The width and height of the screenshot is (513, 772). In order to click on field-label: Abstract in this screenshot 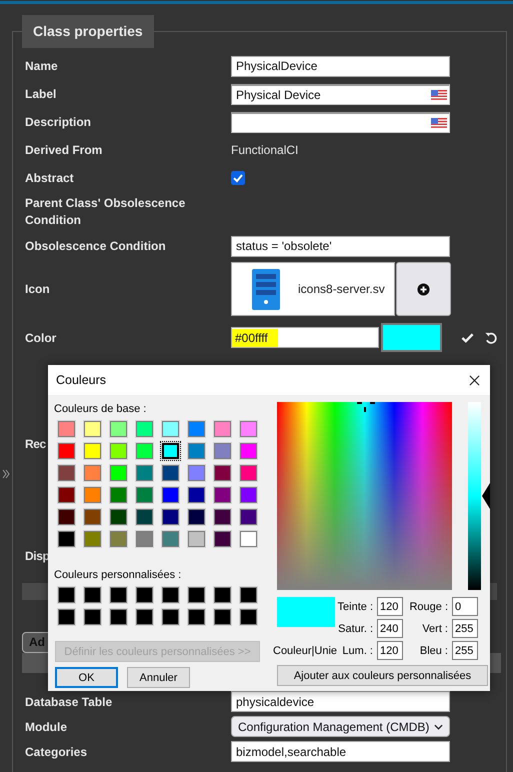, I will do `click(49, 178)`.